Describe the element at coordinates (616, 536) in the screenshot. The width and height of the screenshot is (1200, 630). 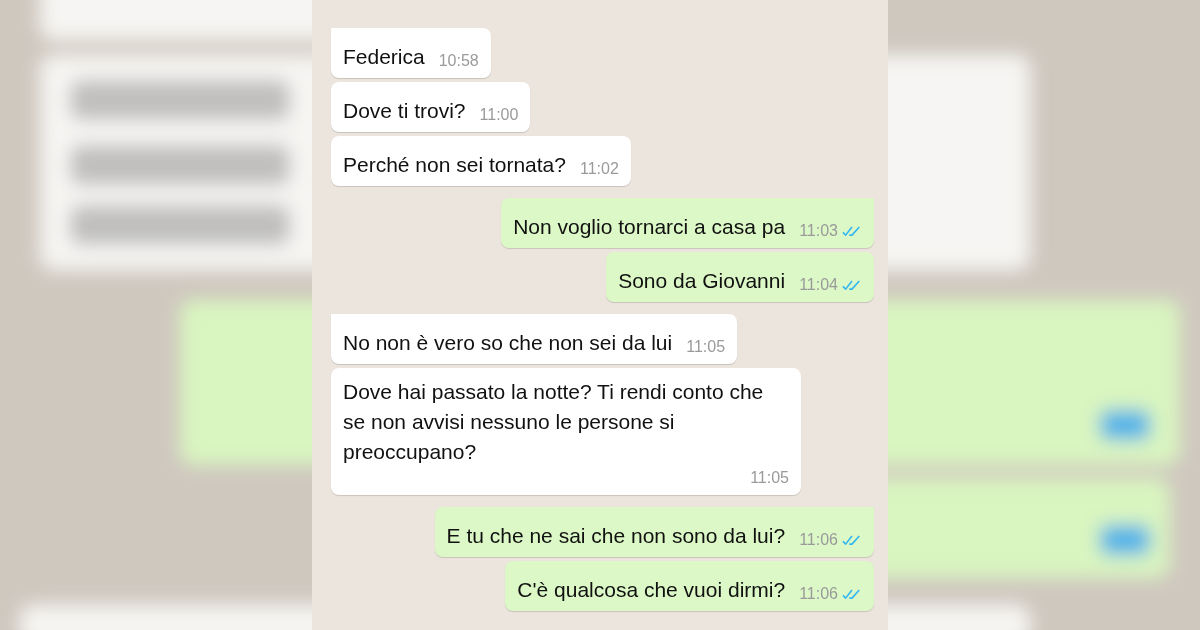
I see `message-text: E tu che ne sai che non sono da lui?` at that location.